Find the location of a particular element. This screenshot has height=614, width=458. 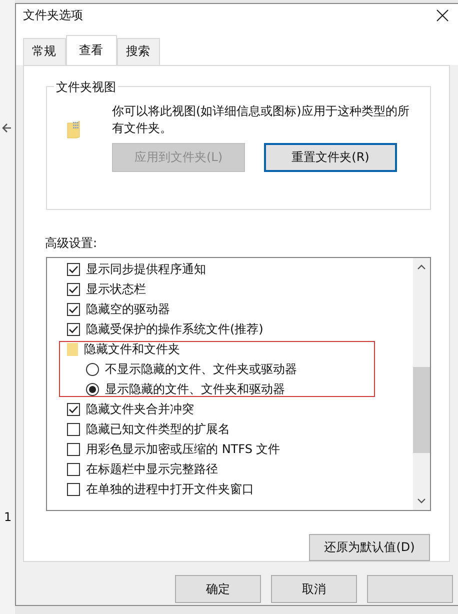

tab: 搜索 is located at coordinates (138, 52).